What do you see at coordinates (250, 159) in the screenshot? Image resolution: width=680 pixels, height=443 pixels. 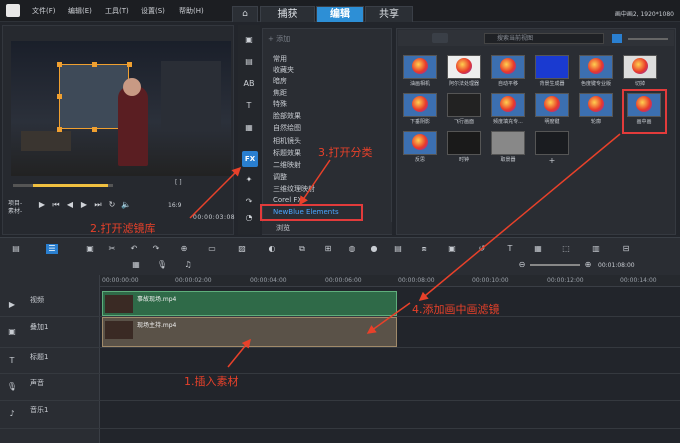 I see `fx-filter-button: FX` at bounding box center [250, 159].